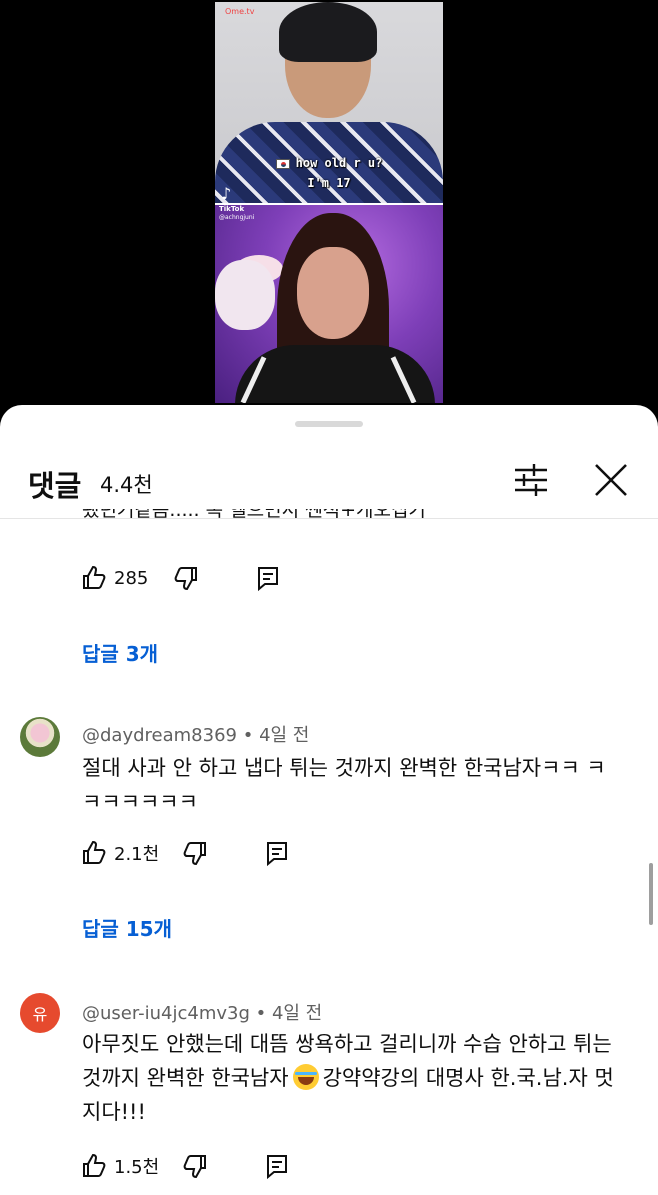 The width and height of the screenshot is (658, 1195). I want to click on video-frame-bottom: TikTok @achngjuni, so click(329, 304).